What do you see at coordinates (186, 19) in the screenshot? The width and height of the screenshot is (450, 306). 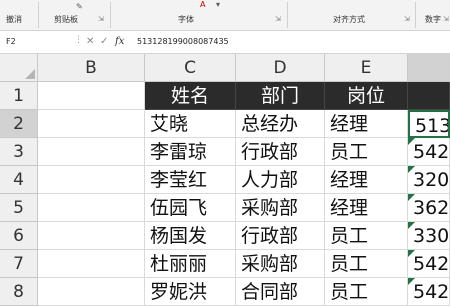 I see `font-group-label: 字体` at bounding box center [186, 19].